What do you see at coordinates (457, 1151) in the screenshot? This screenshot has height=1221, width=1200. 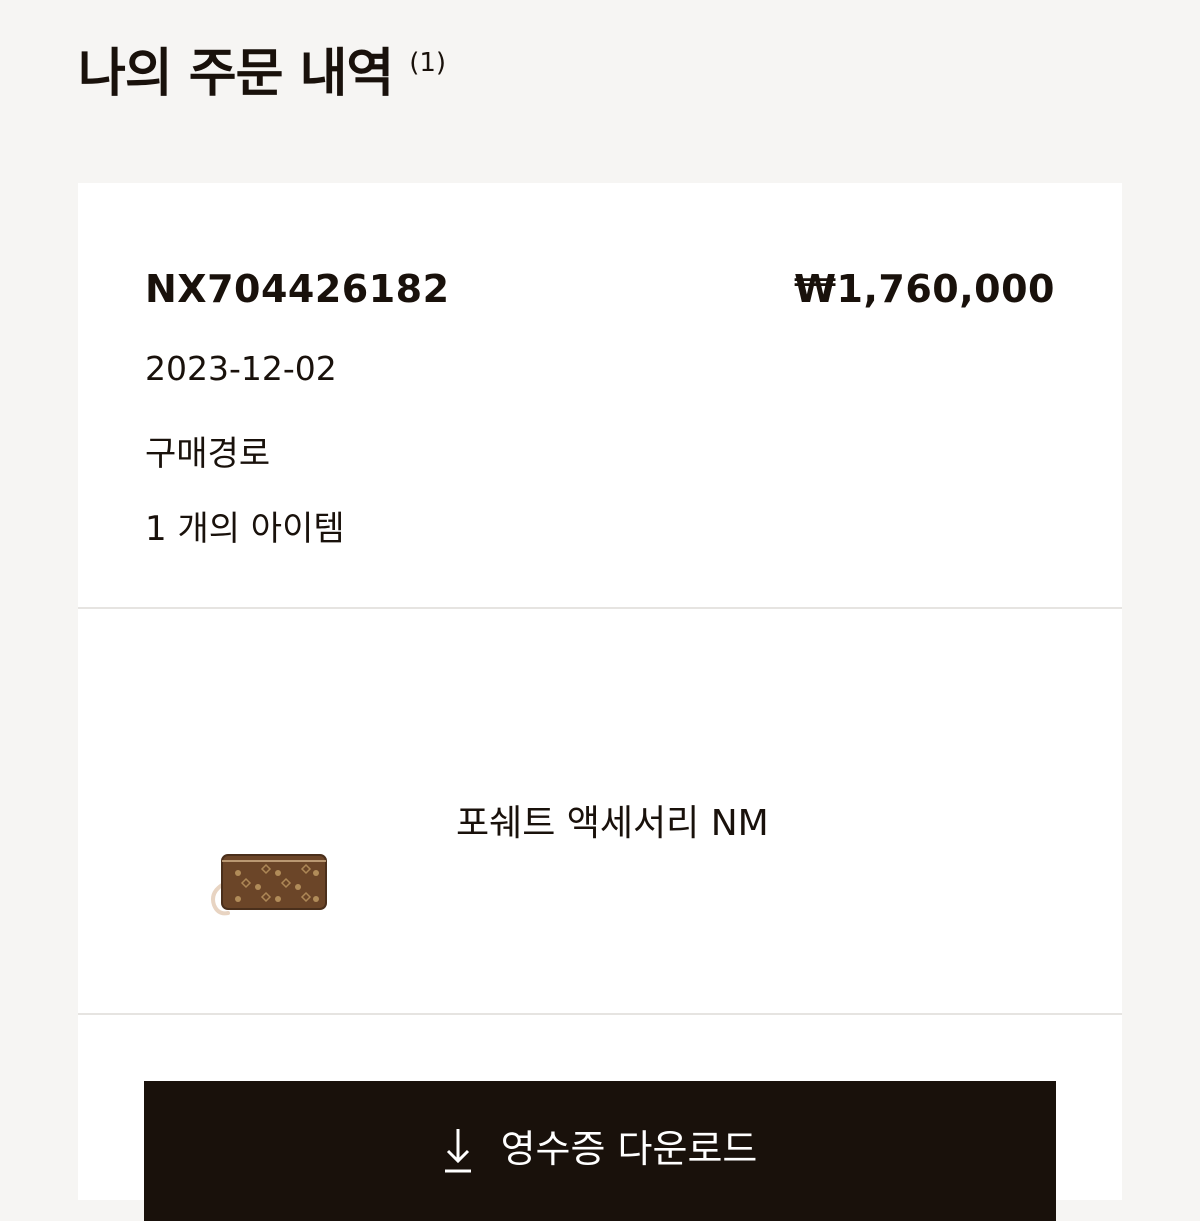 I see `download-arrow-icon` at bounding box center [457, 1151].